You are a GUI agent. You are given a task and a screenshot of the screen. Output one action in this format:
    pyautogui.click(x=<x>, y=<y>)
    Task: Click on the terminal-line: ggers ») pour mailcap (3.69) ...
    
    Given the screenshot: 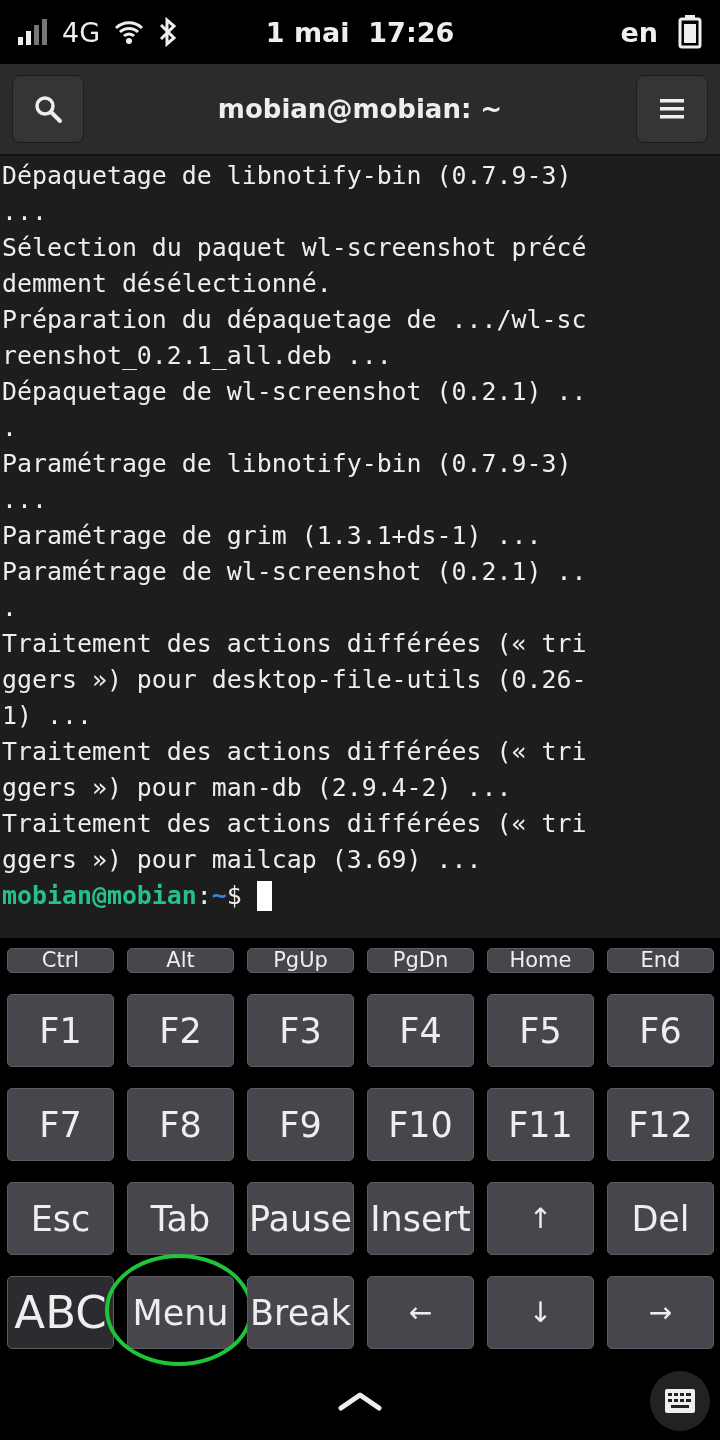 What is the action you would take?
    pyautogui.click(x=242, y=860)
    